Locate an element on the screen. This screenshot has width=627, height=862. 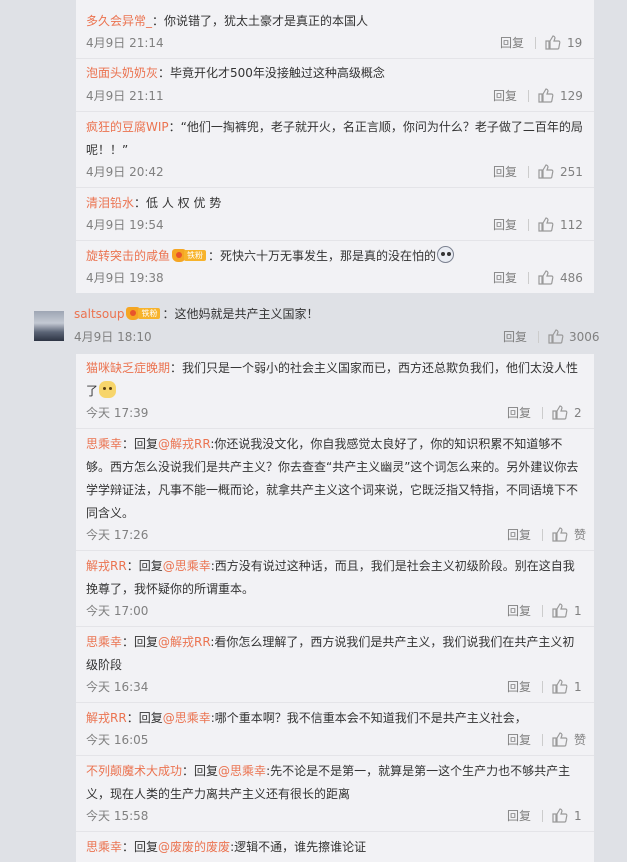
comment-meta: 今天 17:26 回复 赞 is located at coordinates (336, 535).